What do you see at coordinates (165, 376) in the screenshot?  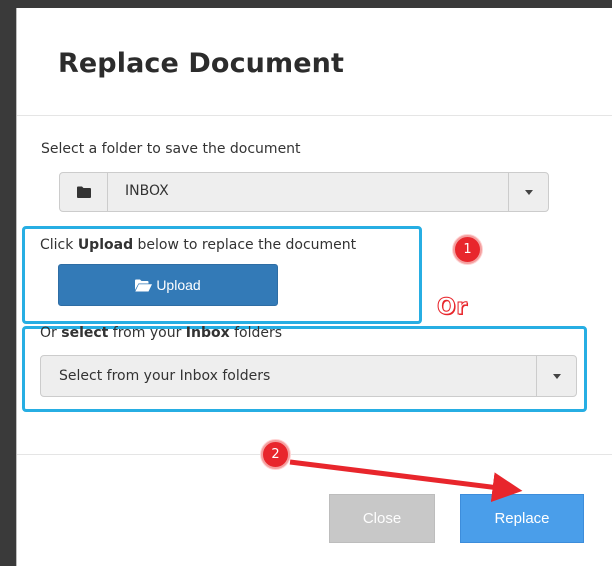 I see `inbox-folder-select-value: Select from your Inbox folders` at bounding box center [165, 376].